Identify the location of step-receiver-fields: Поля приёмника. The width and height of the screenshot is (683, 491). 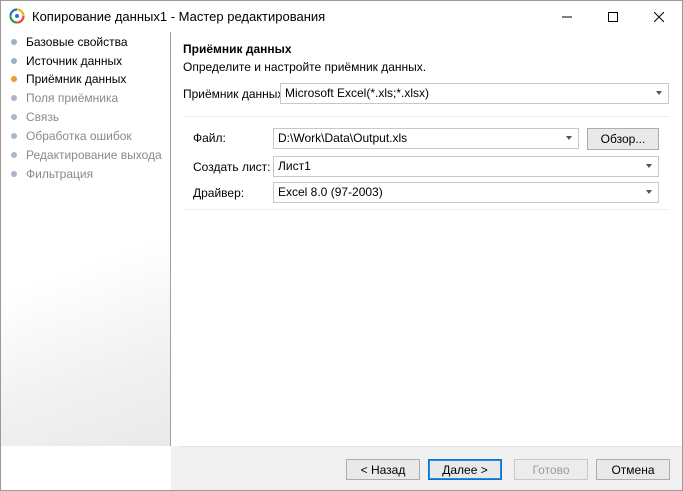
(85, 98).